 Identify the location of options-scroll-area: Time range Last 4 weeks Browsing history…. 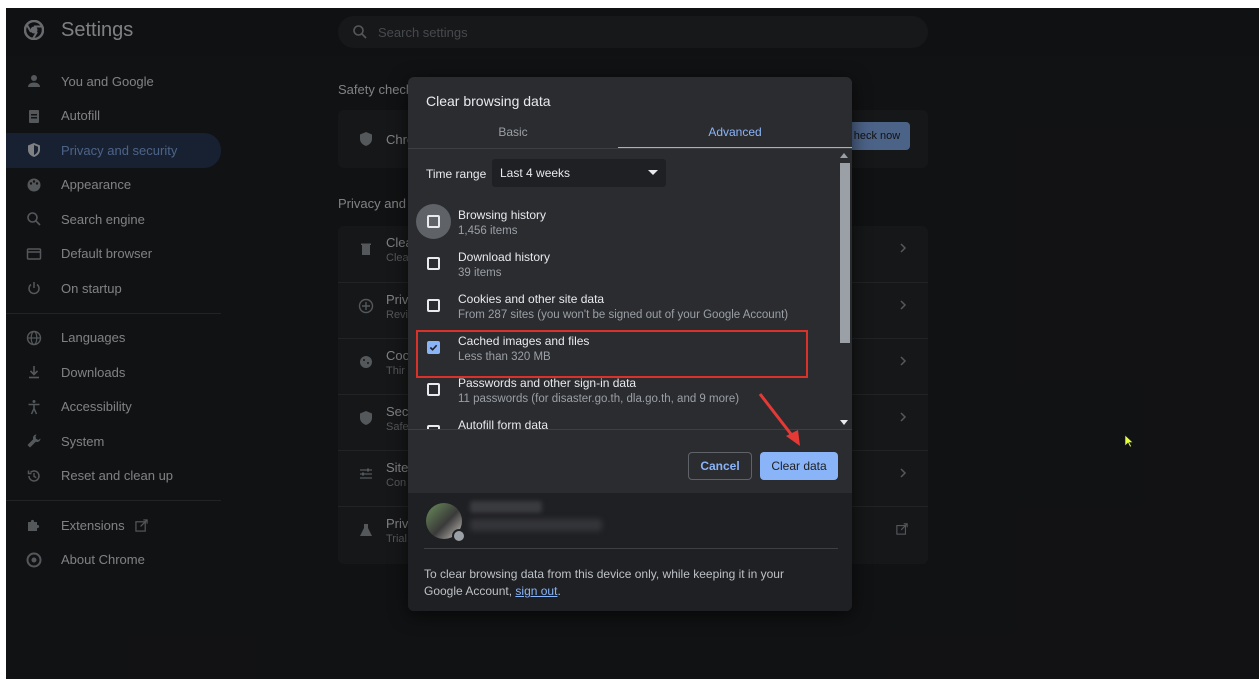
(630, 289).